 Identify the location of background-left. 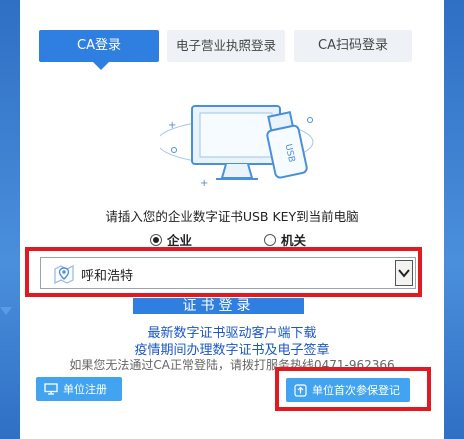
(10, 219).